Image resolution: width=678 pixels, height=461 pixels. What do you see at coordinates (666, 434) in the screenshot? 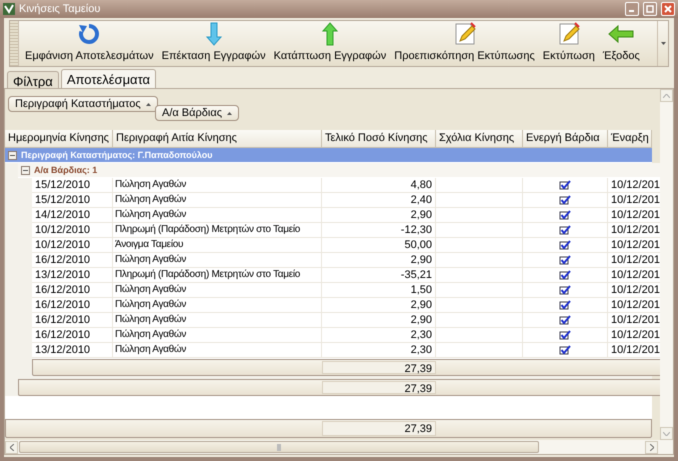
I see `down-chevron-icon` at bounding box center [666, 434].